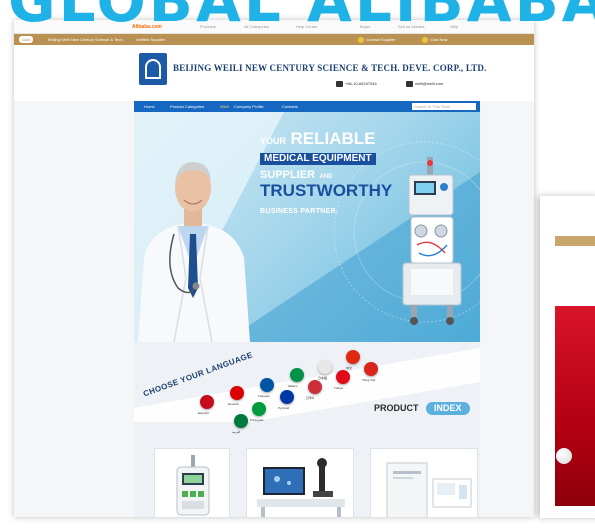 The width and height of the screenshot is (595, 530). Describe the element at coordinates (326, 176) in the screenshot. I see `hero-and: AND` at that location.